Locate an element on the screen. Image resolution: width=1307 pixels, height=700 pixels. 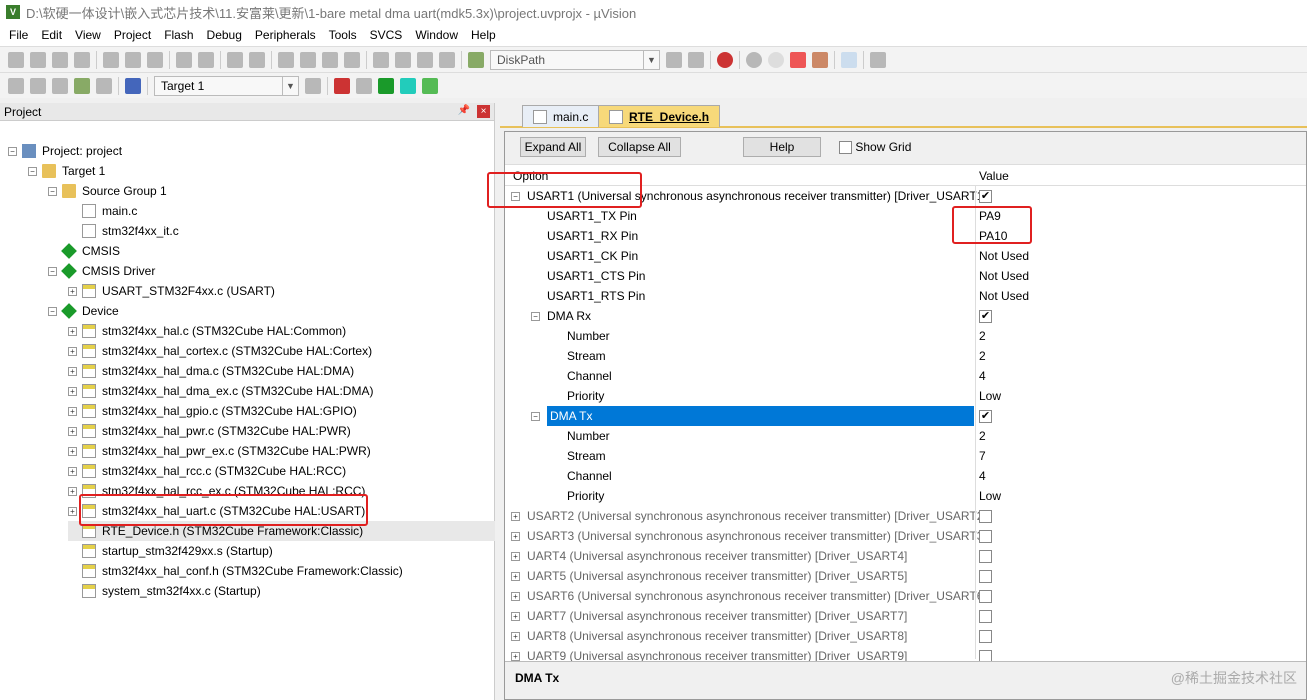
expand-all-button: Expand All is located at coordinates (553, 147).